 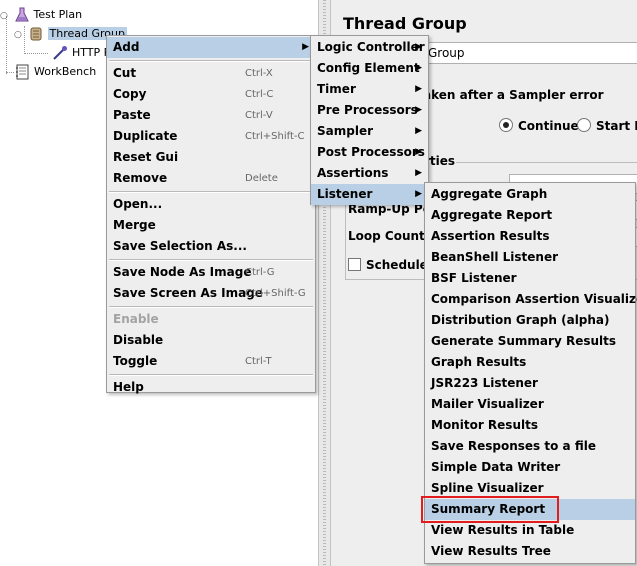 What do you see at coordinates (211, 47) in the screenshot?
I see `menu-item-add: Add ▶` at bounding box center [211, 47].